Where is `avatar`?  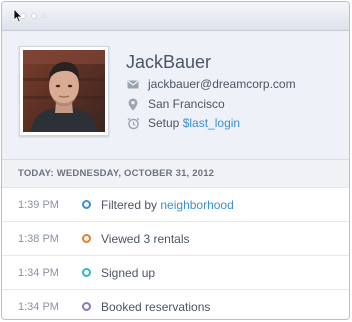 avatar is located at coordinates (64, 91).